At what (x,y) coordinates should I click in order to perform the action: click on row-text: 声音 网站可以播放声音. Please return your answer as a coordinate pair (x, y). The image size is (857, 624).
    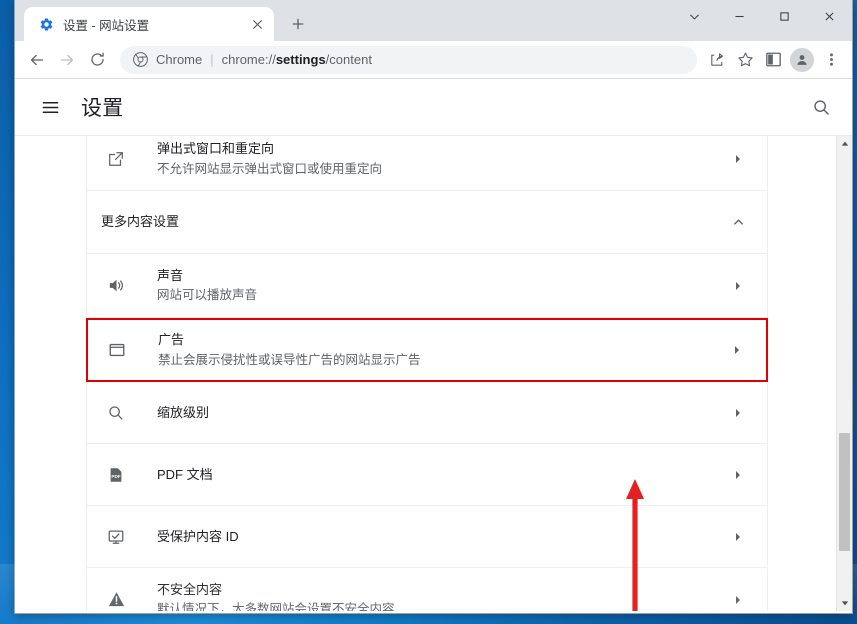
    Looking at the image, I should click on (429, 286).